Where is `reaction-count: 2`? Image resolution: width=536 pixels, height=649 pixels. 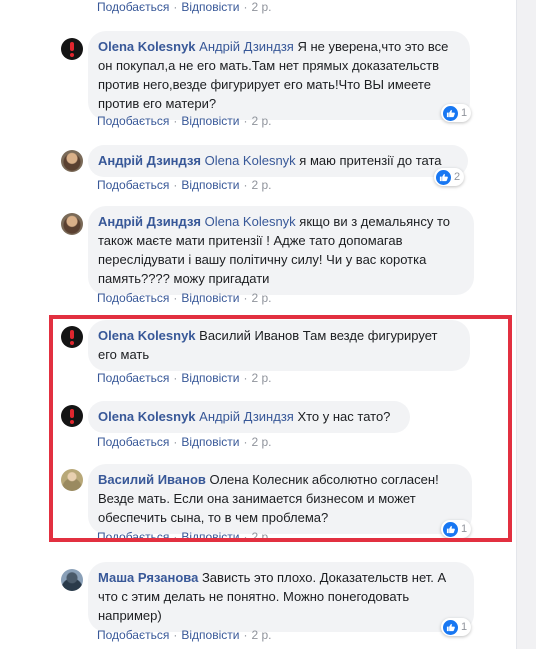 reaction-count: 2 is located at coordinates (449, 177).